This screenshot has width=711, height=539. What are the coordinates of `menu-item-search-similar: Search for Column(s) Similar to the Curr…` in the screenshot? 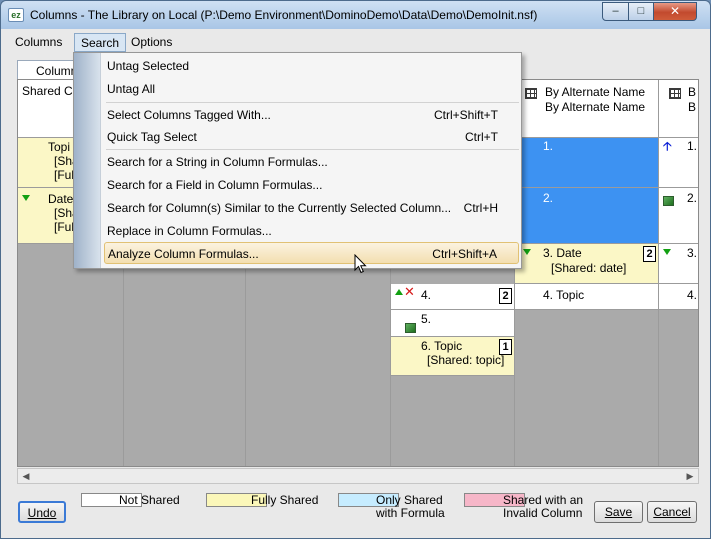 It's located at (311, 208).